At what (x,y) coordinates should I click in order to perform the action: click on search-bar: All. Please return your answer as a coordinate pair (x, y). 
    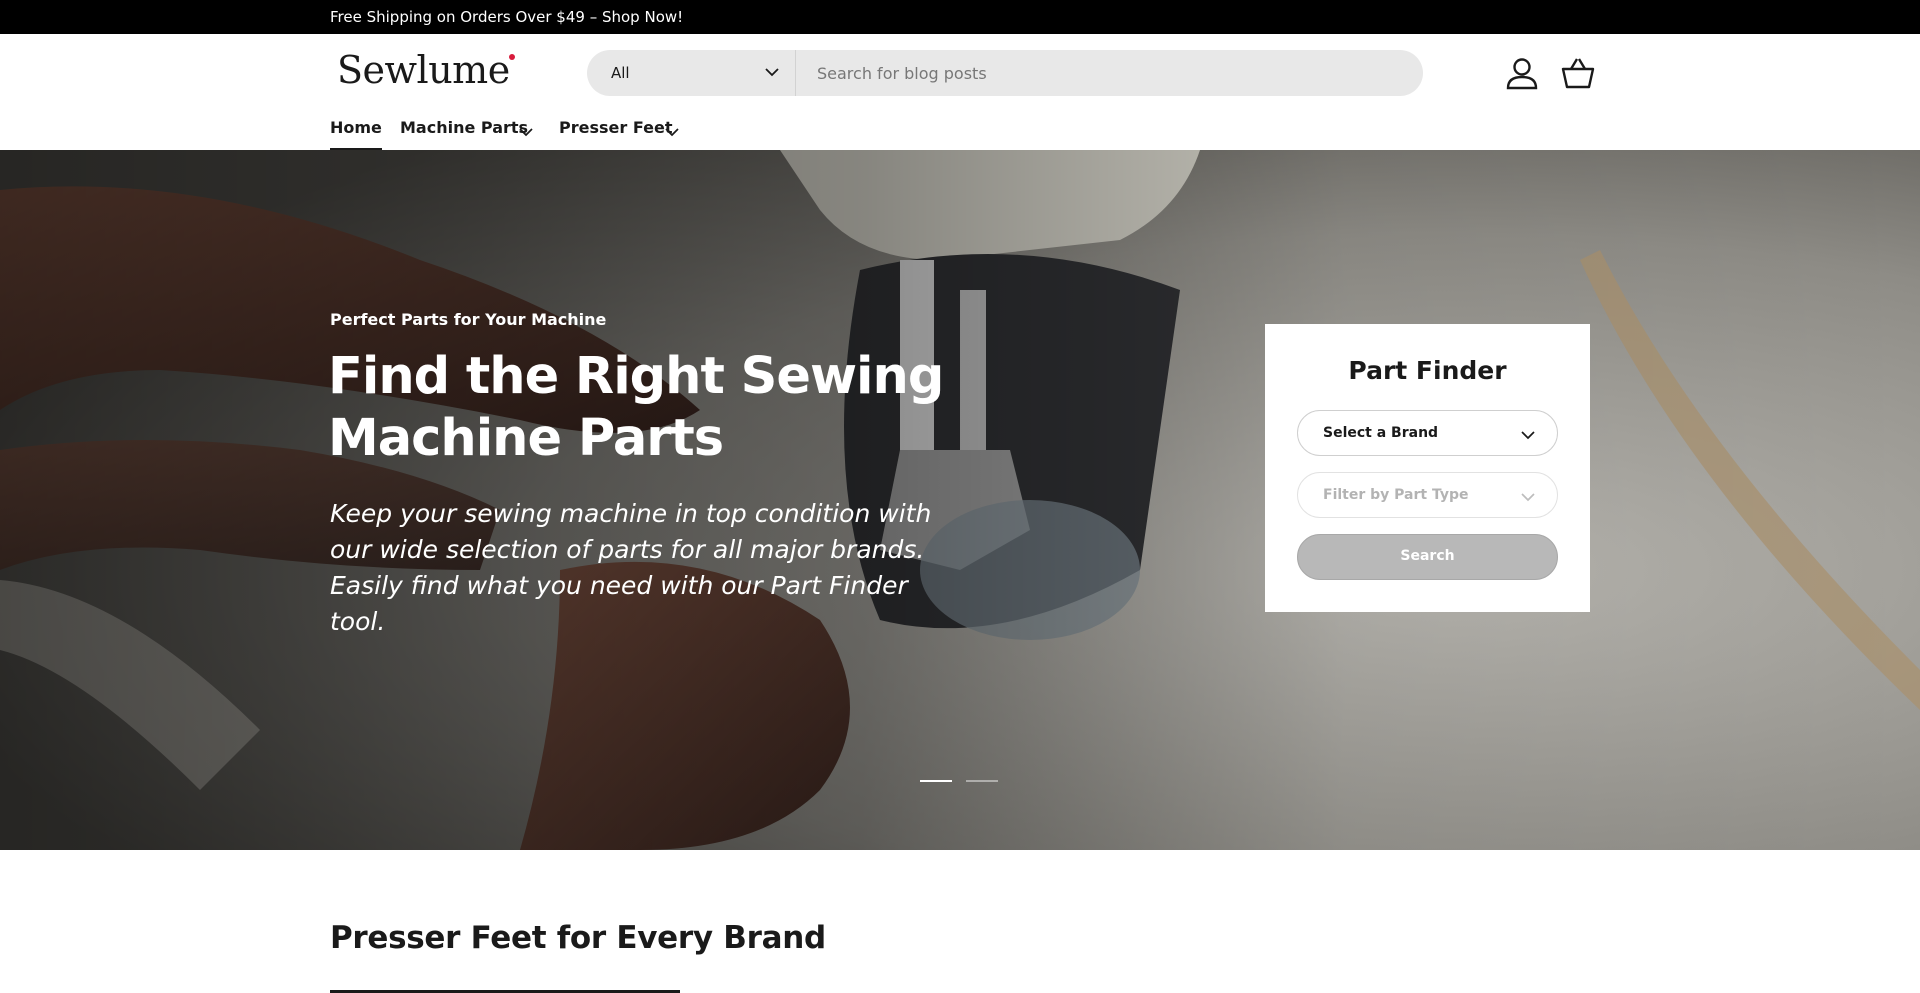
    Looking at the image, I should click on (1005, 73).